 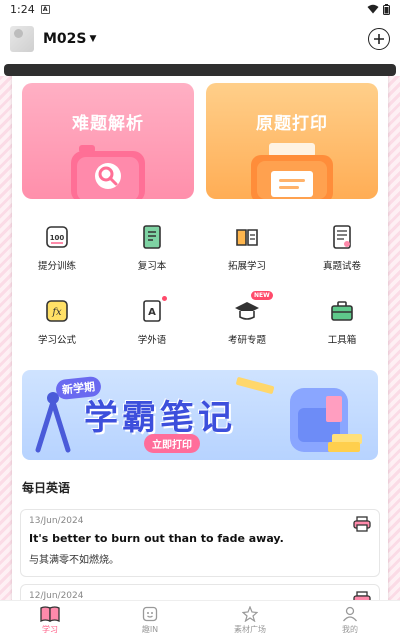 I want to click on svg-text: 100, so click(x=57, y=238).